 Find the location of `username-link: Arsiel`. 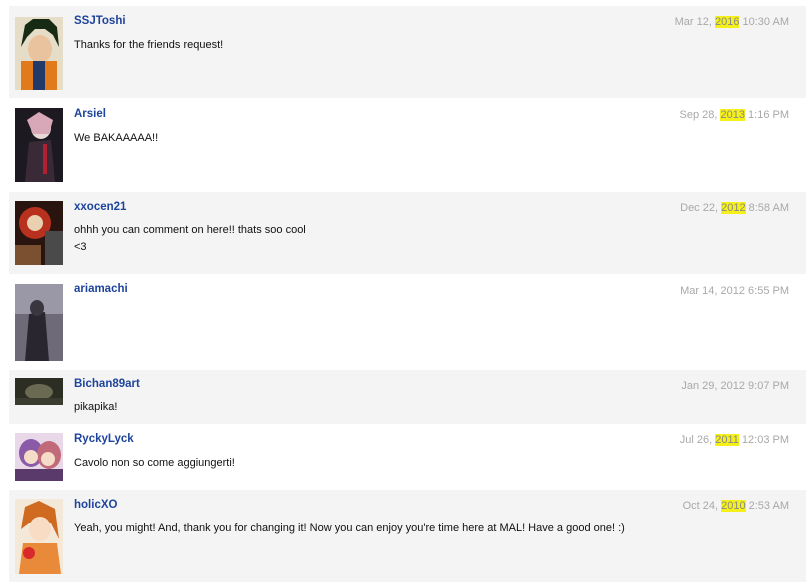

username-link: Arsiel is located at coordinates (90, 114).